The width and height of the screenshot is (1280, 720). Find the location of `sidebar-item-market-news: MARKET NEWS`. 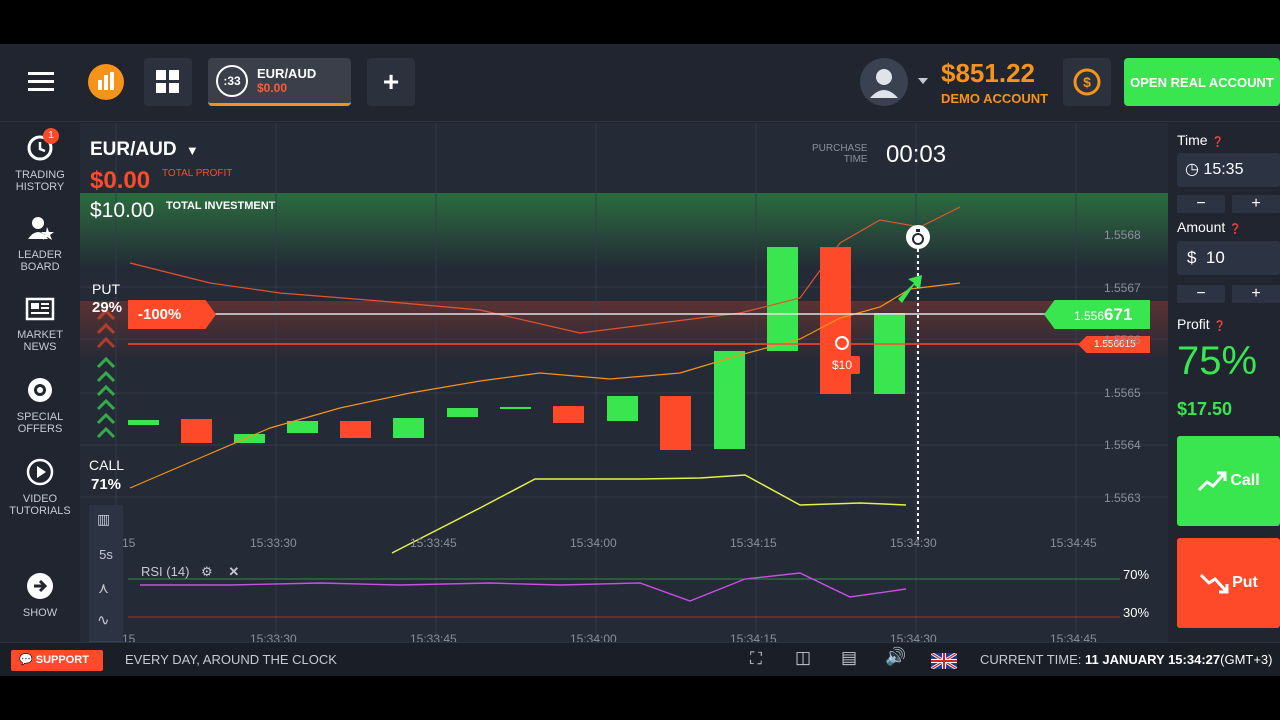

sidebar-item-market-news: MARKET NEWS is located at coordinates (40, 324).